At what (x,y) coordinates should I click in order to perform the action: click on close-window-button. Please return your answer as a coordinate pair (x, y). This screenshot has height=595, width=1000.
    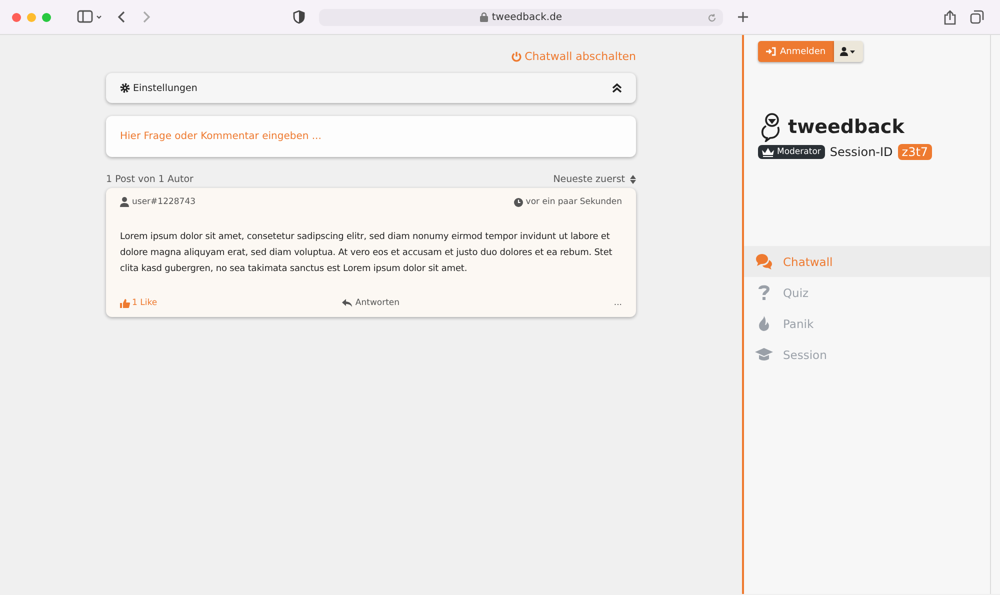
    Looking at the image, I should click on (16, 17).